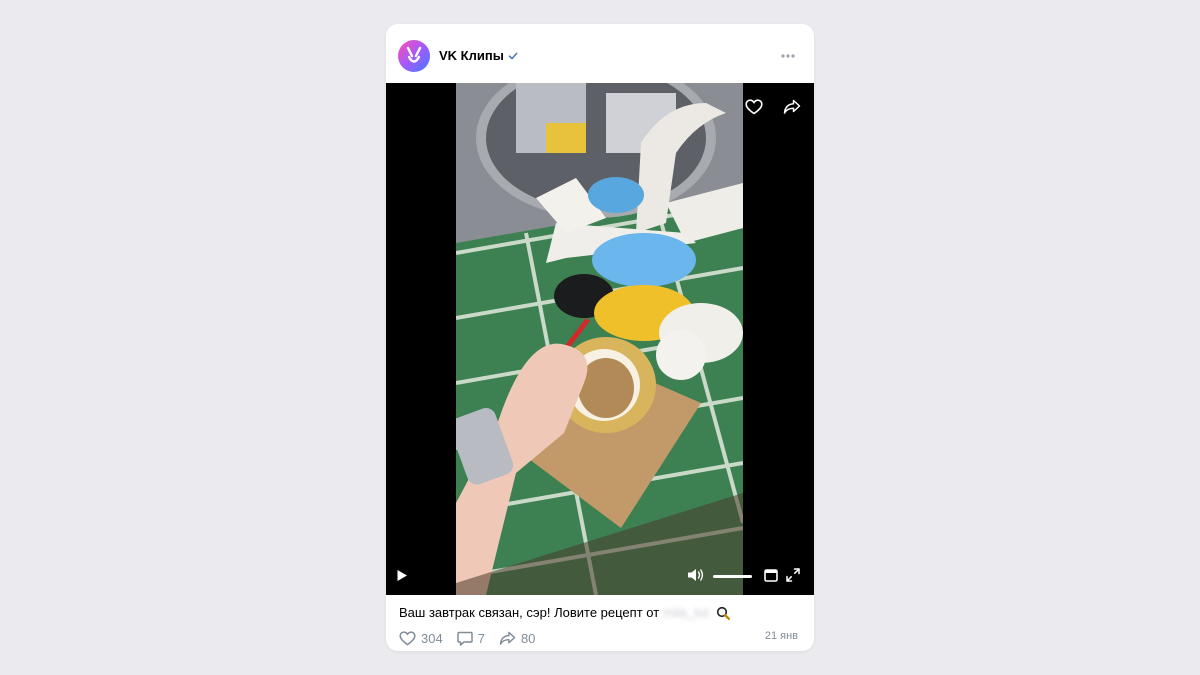 The image size is (1200, 675). I want to click on more-button, so click(788, 56).